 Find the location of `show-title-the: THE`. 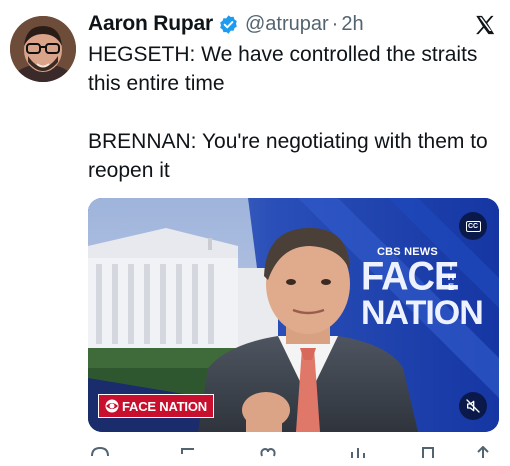

show-title-the: THE is located at coordinates (451, 277).